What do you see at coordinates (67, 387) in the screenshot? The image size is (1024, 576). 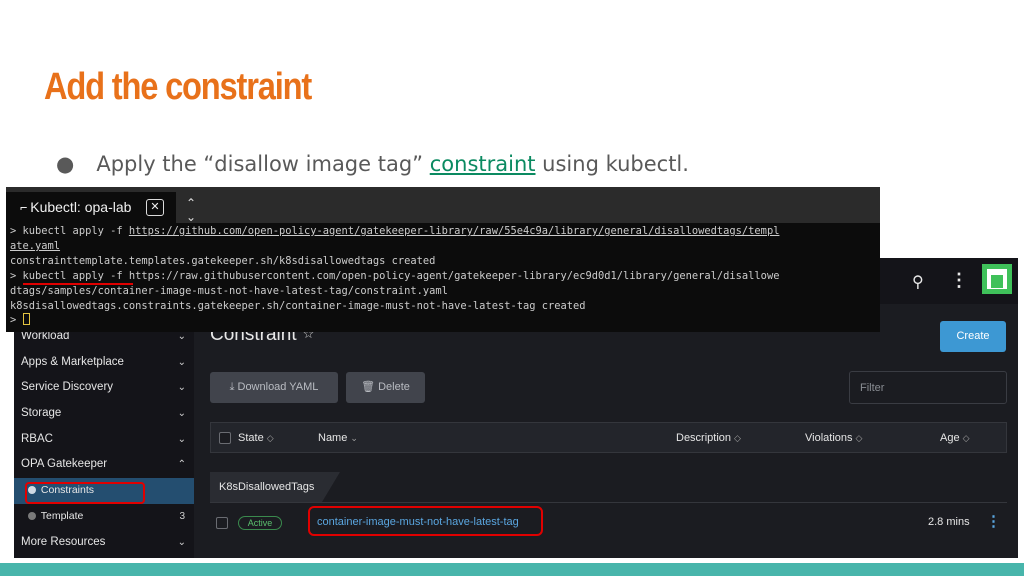 I see `sidebar-item-label: Service Discovery` at bounding box center [67, 387].